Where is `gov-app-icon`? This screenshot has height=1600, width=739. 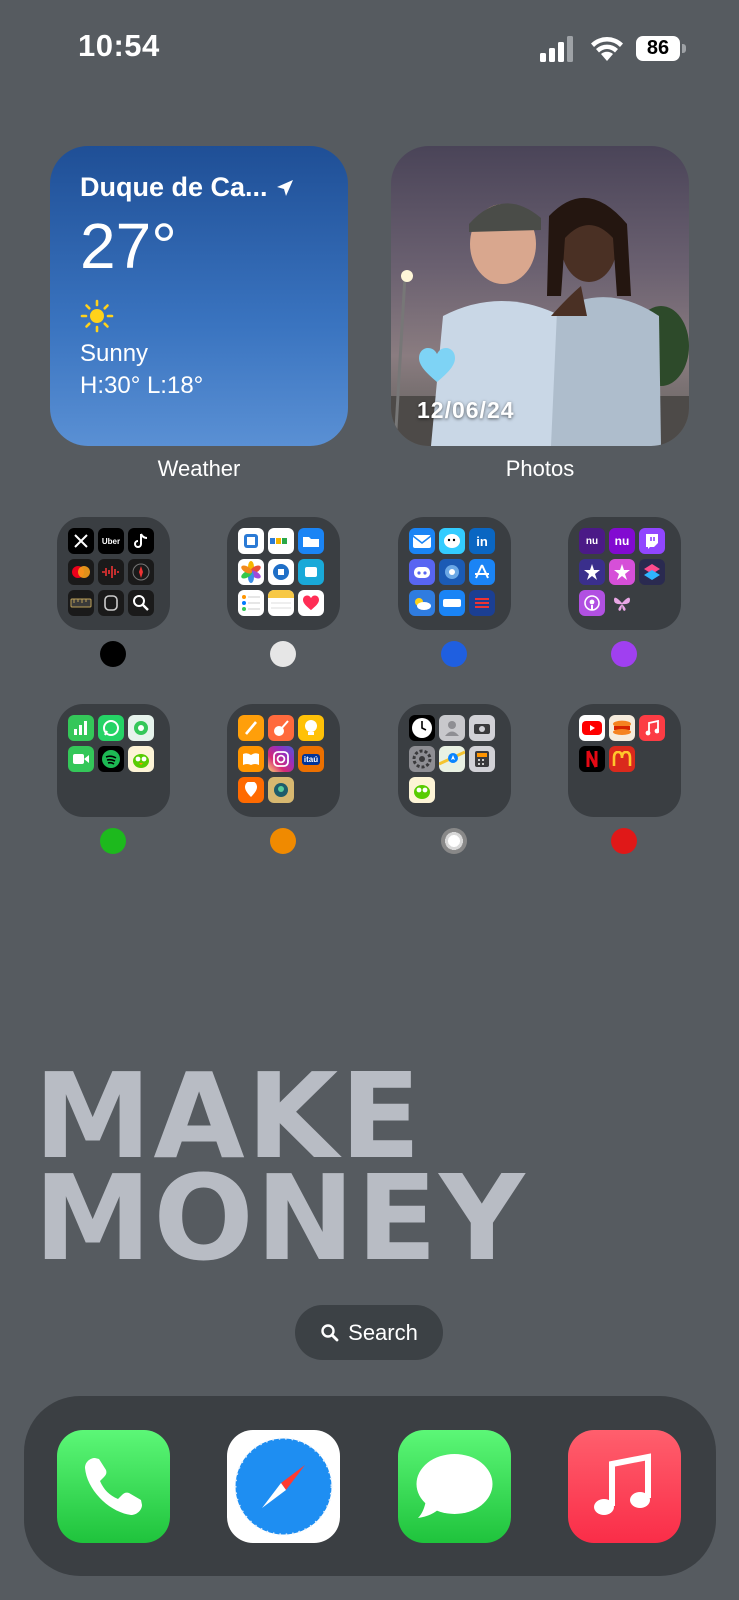
gov-app-icon is located at coordinates (281, 541).